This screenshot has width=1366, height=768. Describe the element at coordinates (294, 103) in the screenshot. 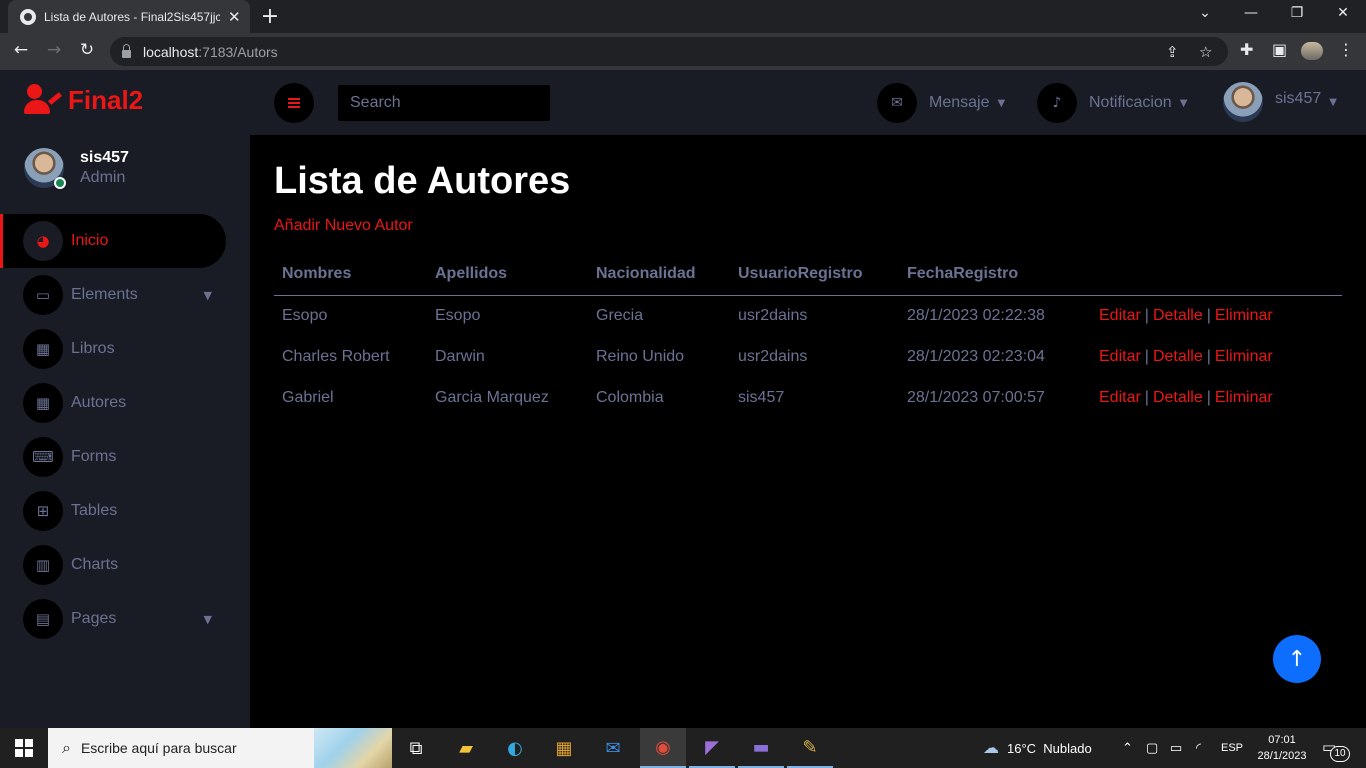

I see `sidebar-toggle-button` at that location.